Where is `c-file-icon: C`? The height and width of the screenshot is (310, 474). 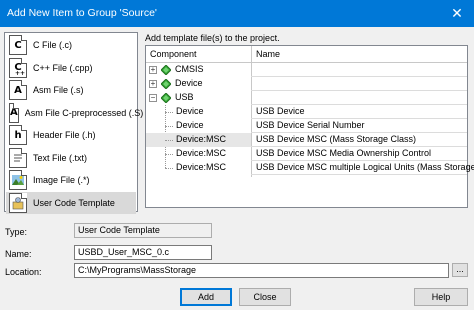
c-file-icon: C is located at coordinates (18, 45).